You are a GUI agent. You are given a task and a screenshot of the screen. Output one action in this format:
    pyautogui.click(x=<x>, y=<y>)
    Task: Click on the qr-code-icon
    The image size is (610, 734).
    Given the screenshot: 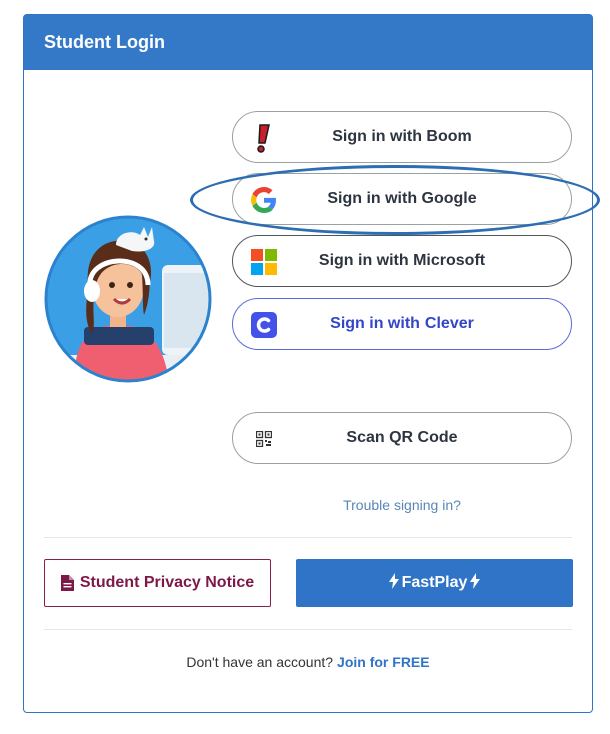 What is the action you would take?
    pyautogui.click(x=264, y=439)
    